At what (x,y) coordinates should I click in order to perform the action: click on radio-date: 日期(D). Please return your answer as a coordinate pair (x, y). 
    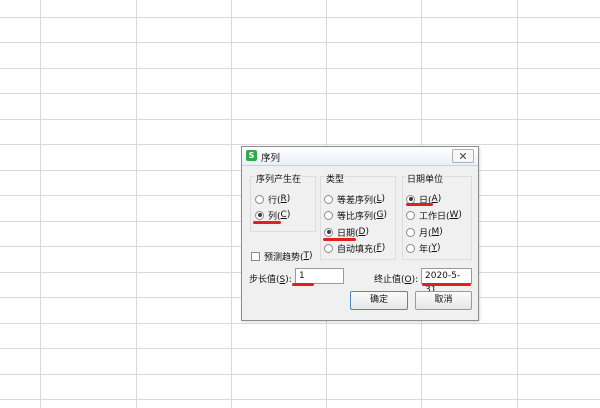
    Looking at the image, I should click on (346, 232).